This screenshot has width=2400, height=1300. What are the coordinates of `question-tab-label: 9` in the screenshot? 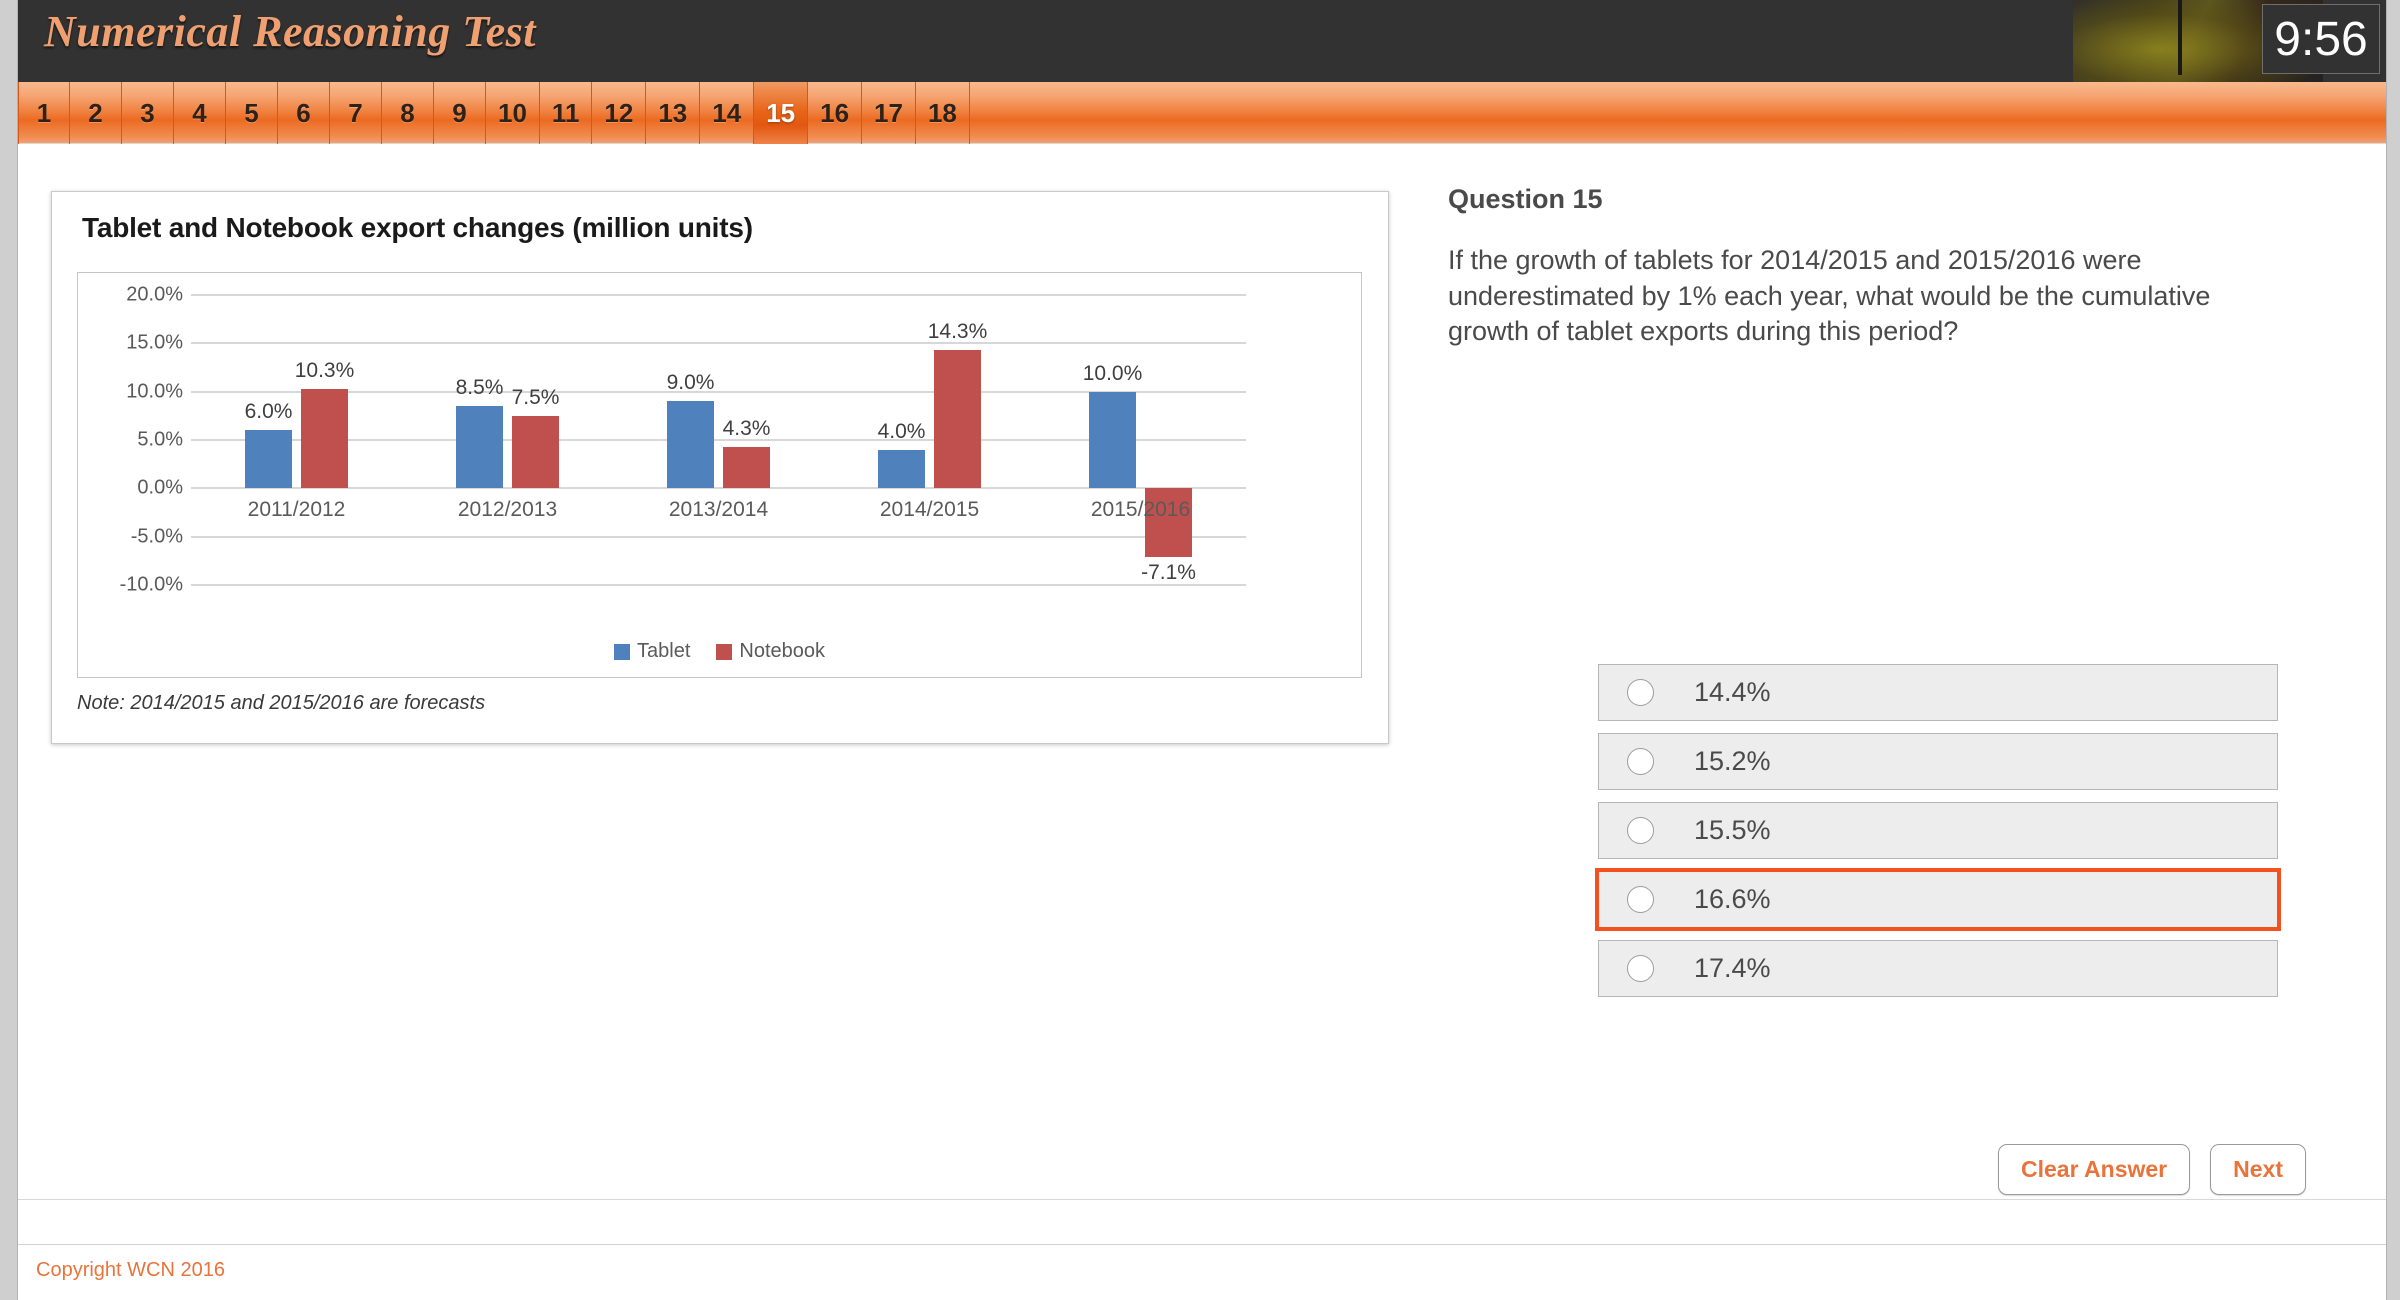 It's located at (459, 112).